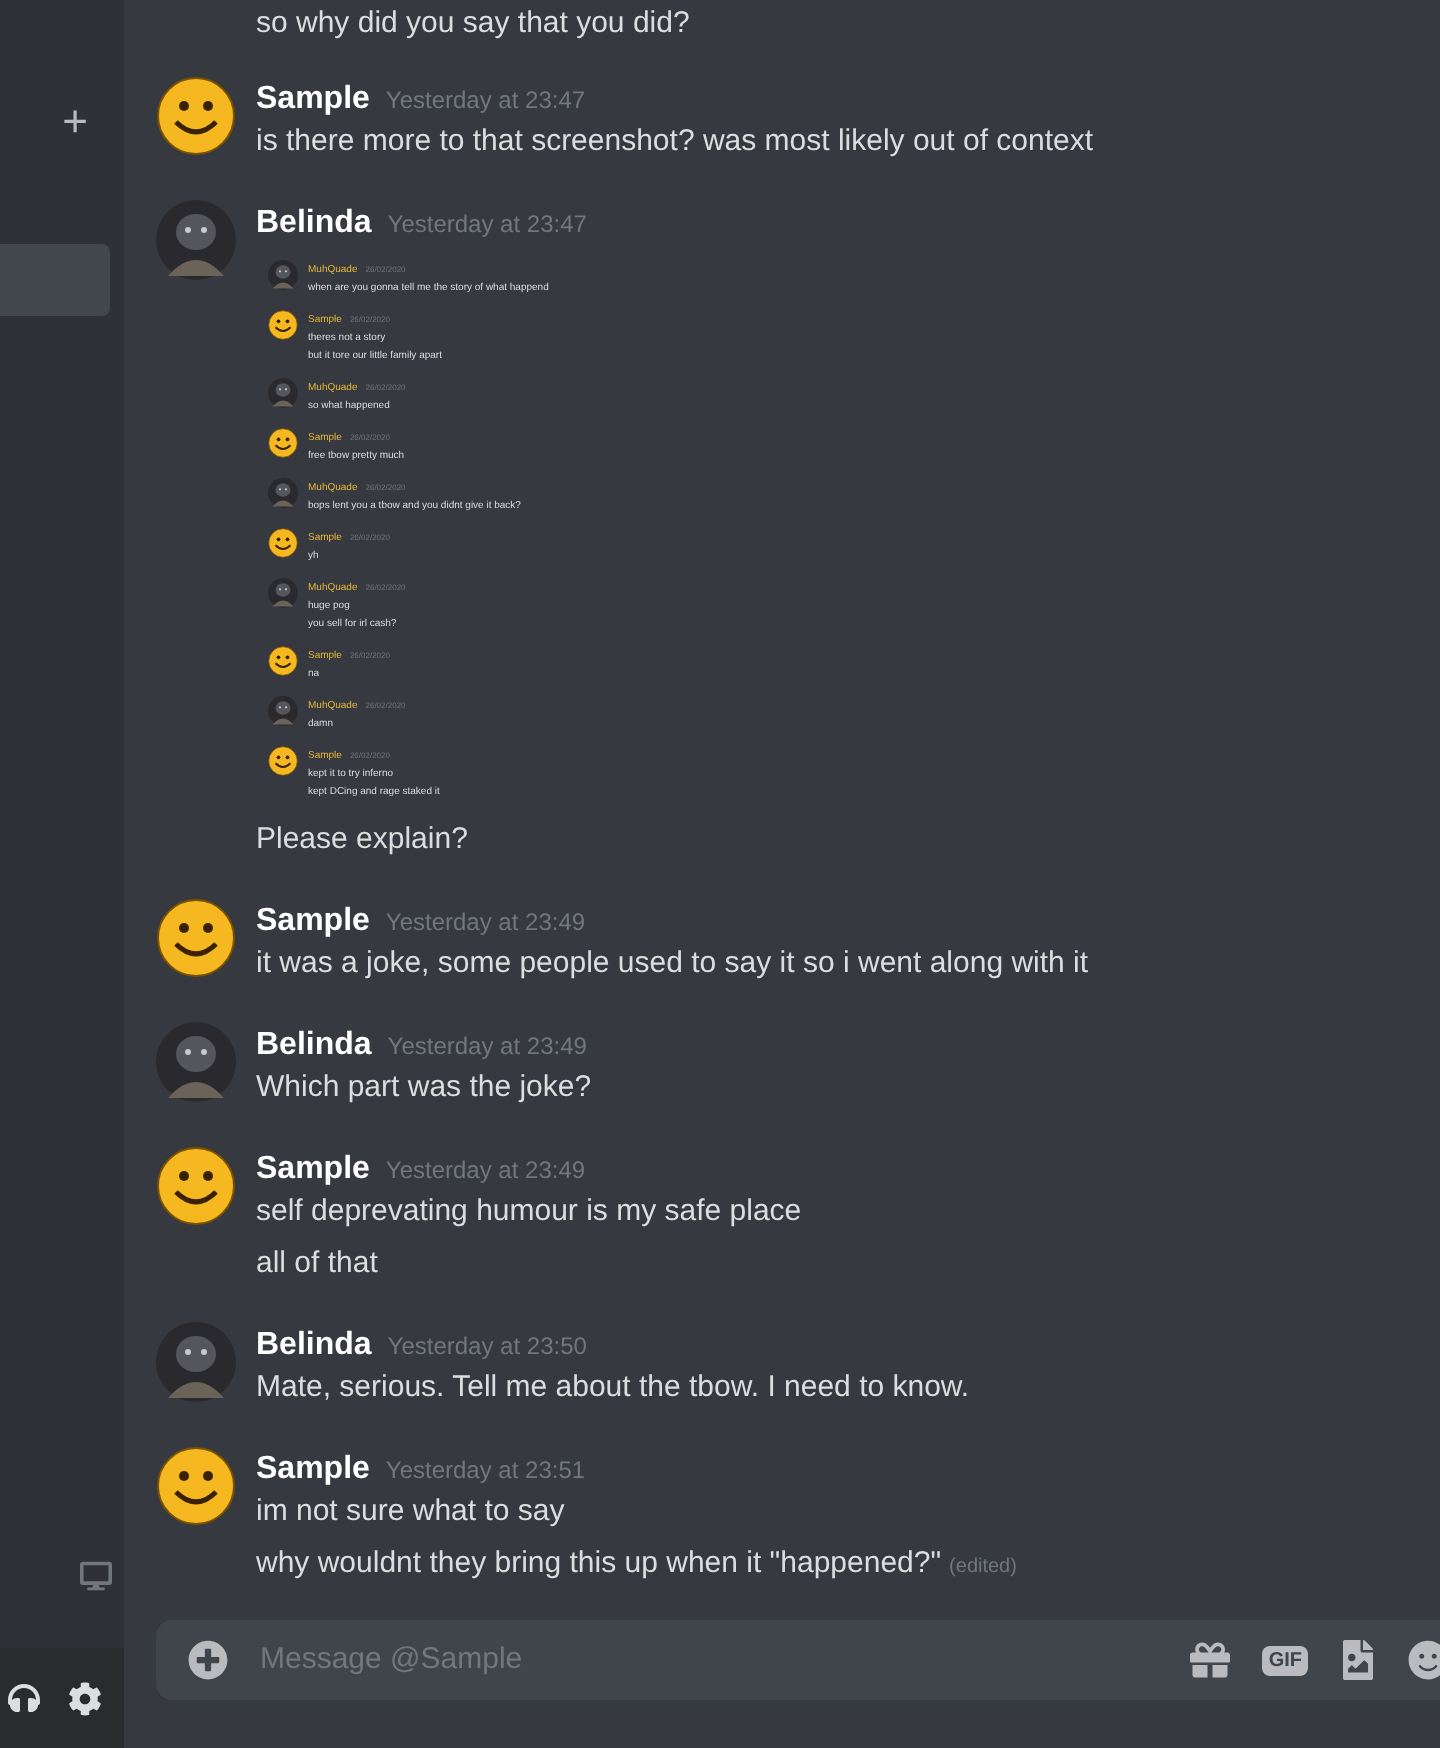  What do you see at coordinates (24, 1698) in the screenshot?
I see `headphones-icon` at bounding box center [24, 1698].